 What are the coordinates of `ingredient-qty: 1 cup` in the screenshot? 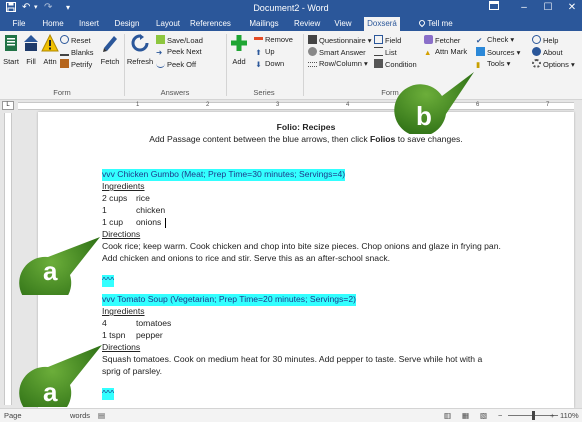 It's located at (113, 222).